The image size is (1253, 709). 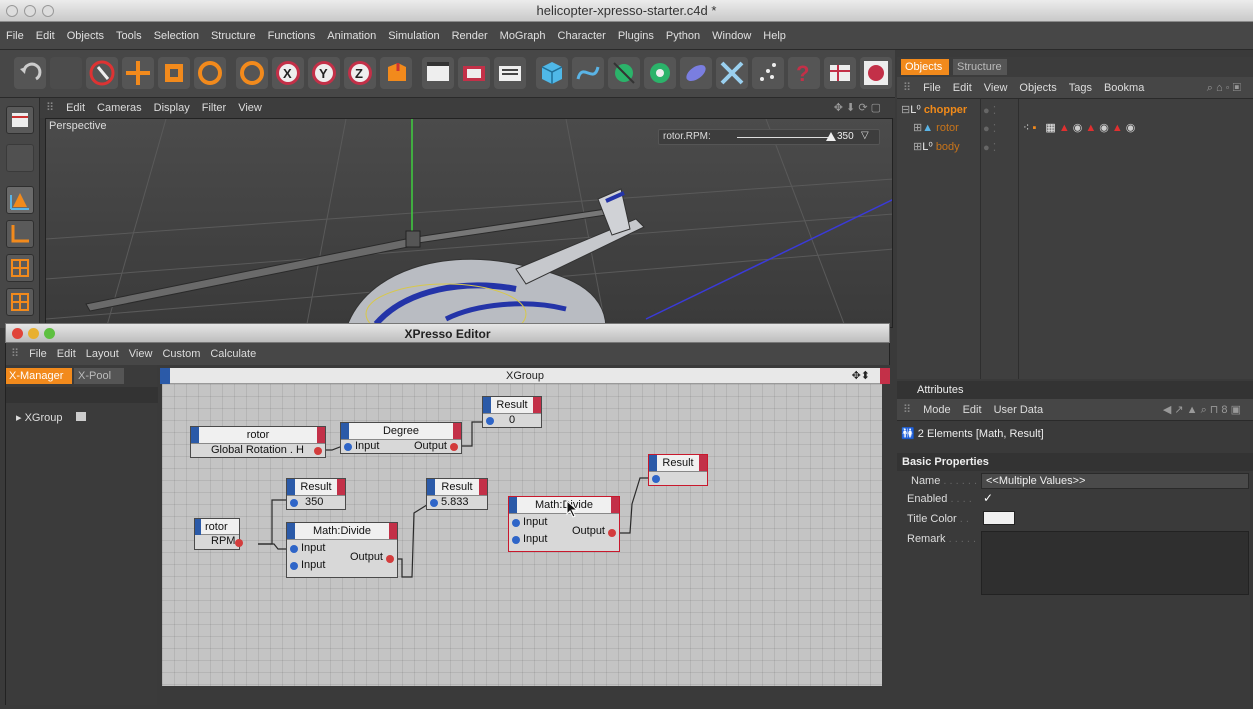 I want to click on attributes-nav-icons: ◀ ↗ ▲ ⌕ ⊓ 8 ▣, so click(x=1202, y=410).